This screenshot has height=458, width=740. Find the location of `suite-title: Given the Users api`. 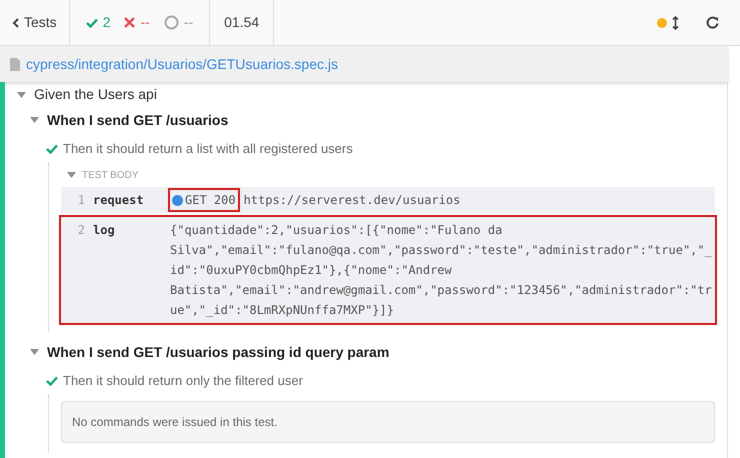

suite-title: Given the Users api is located at coordinates (95, 94).